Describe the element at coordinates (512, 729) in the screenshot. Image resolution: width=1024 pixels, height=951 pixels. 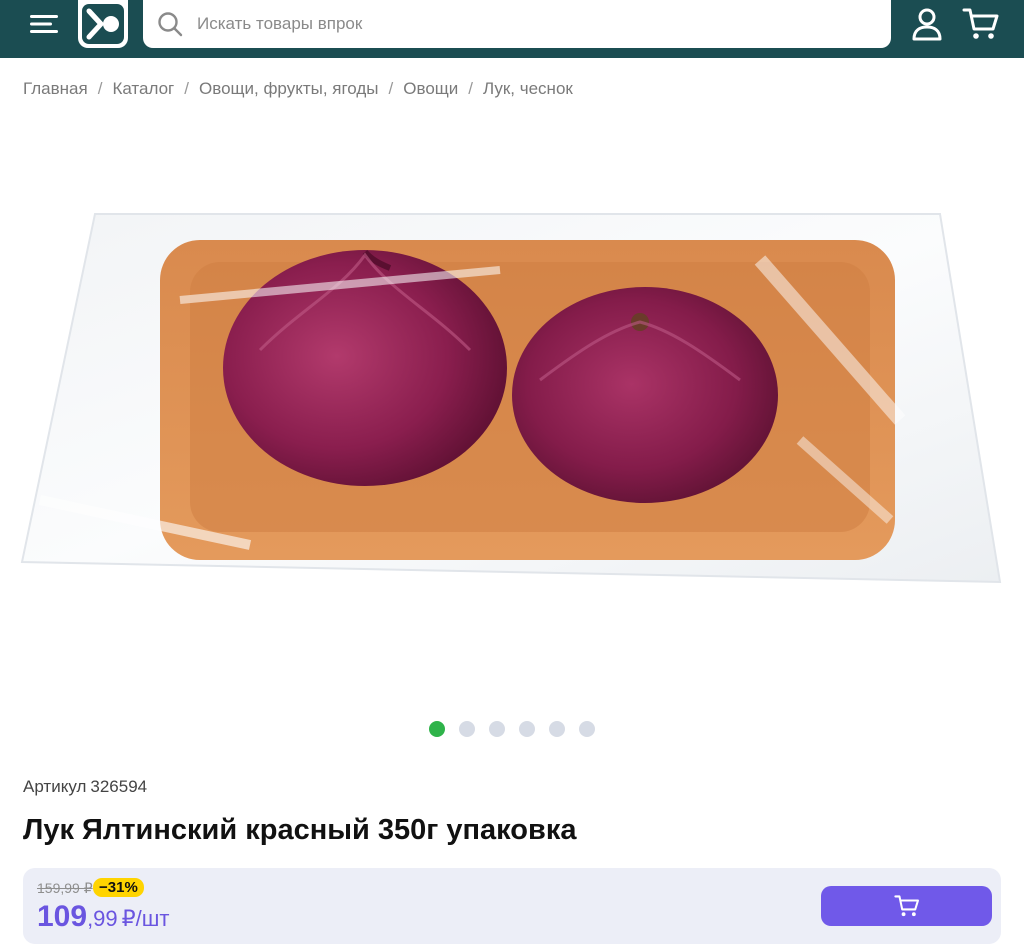
I see `gallery-dots` at that location.